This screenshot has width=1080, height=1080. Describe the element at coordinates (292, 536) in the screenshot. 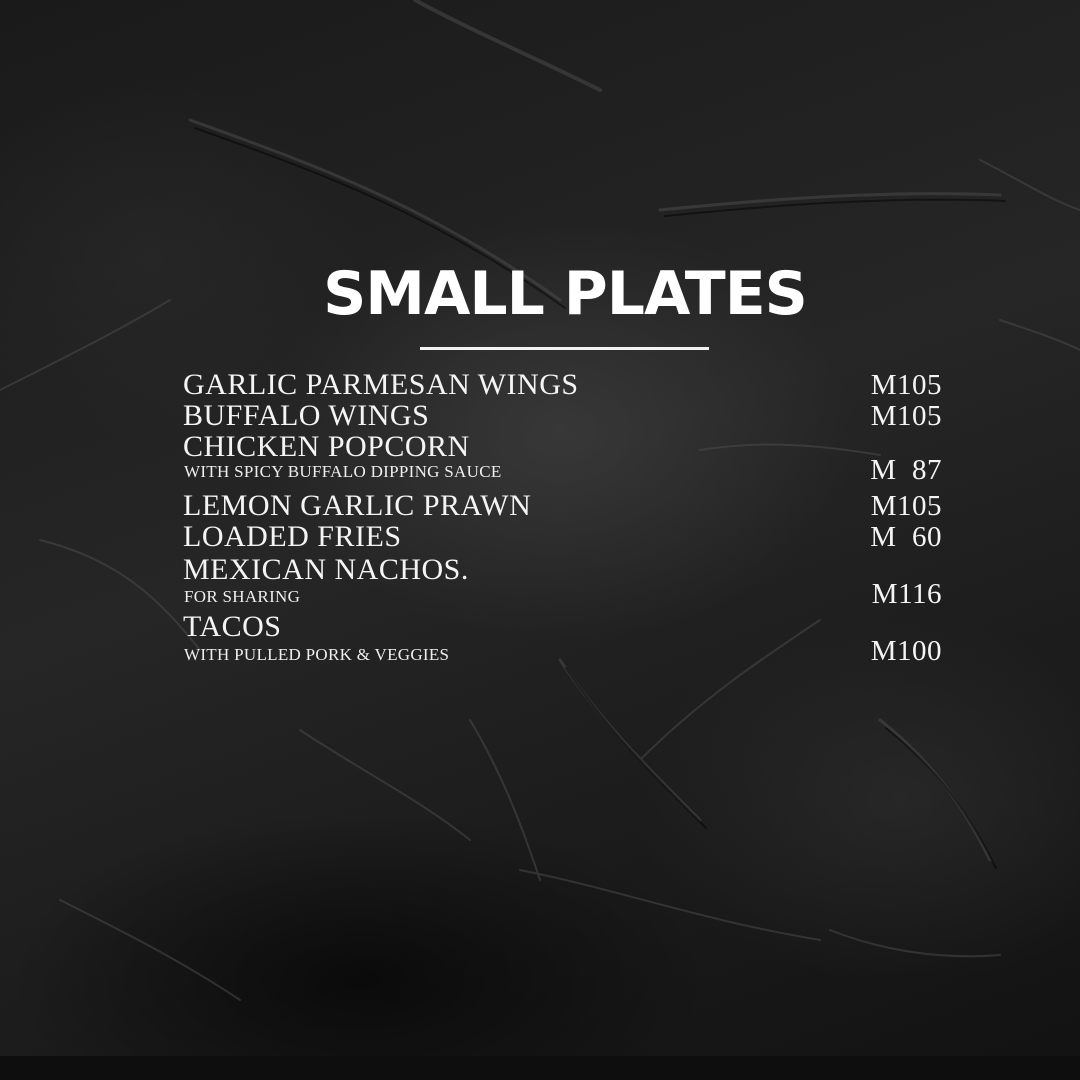

I see `menu-item-name: LOADED FRIES` at that location.